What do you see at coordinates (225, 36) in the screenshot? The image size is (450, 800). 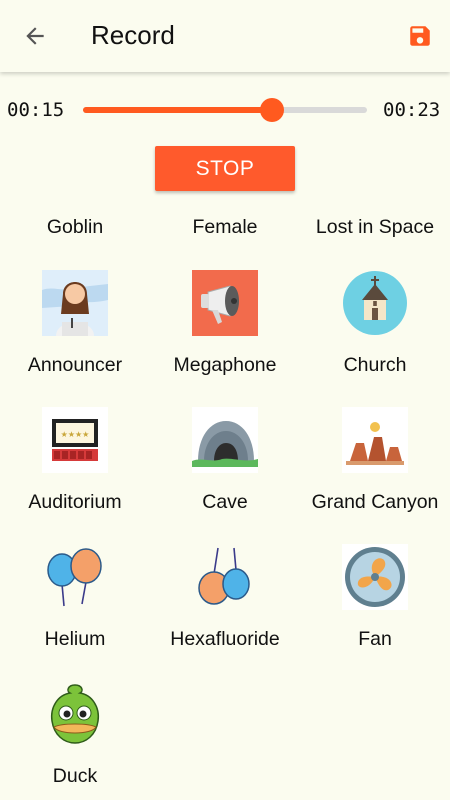 I see `app-bar: Record` at bounding box center [225, 36].